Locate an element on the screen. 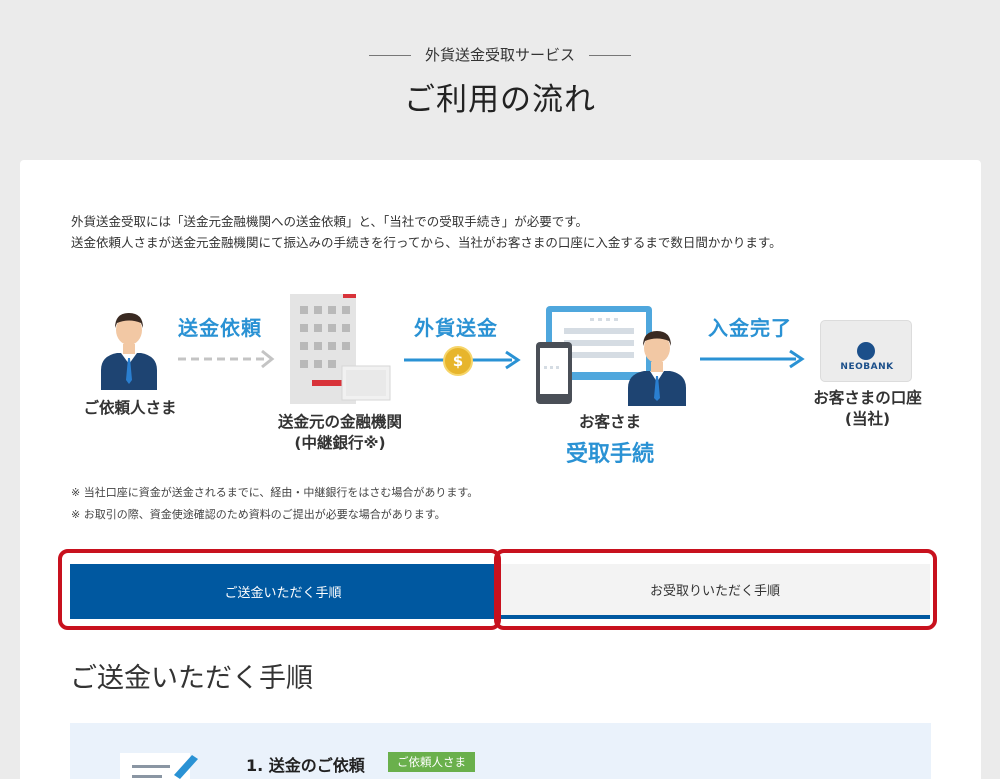 This screenshot has width=1000, height=779. deposit-arrow-icon is located at coordinates (752, 359).